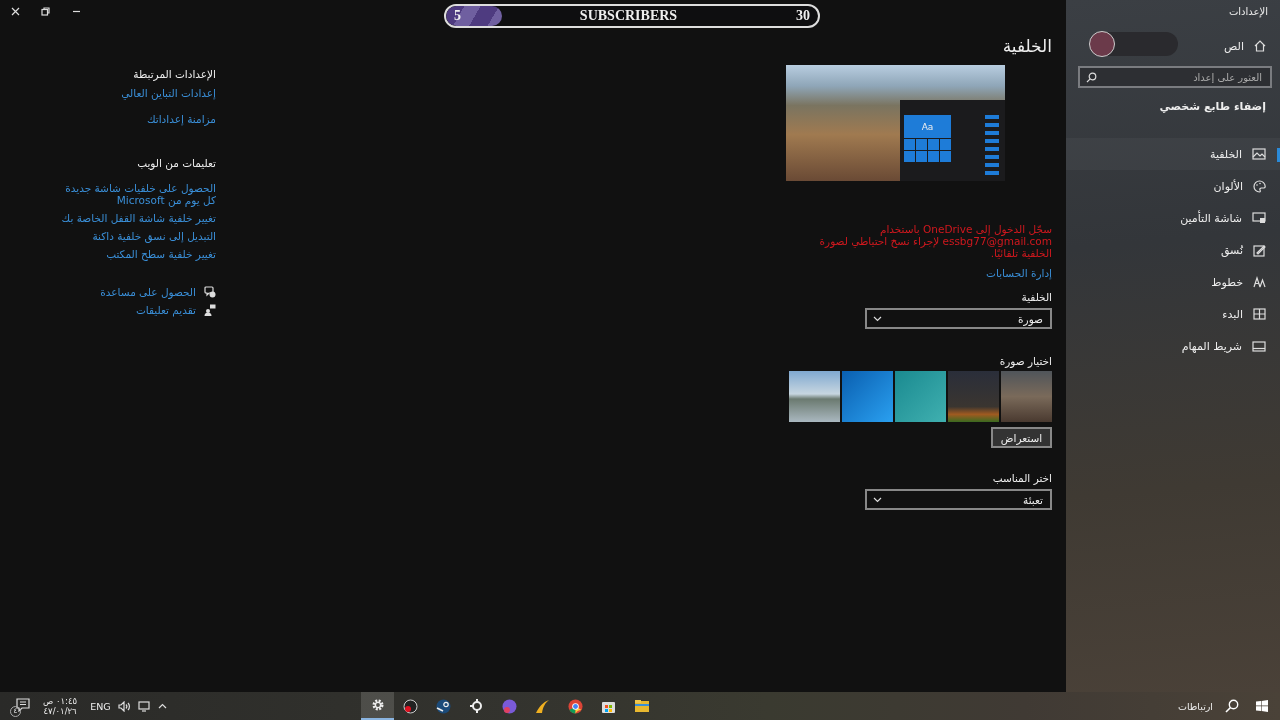 This screenshot has width=1280, height=720. Describe the element at coordinates (210, 292) in the screenshot. I see `chat-help-icon` at that location.